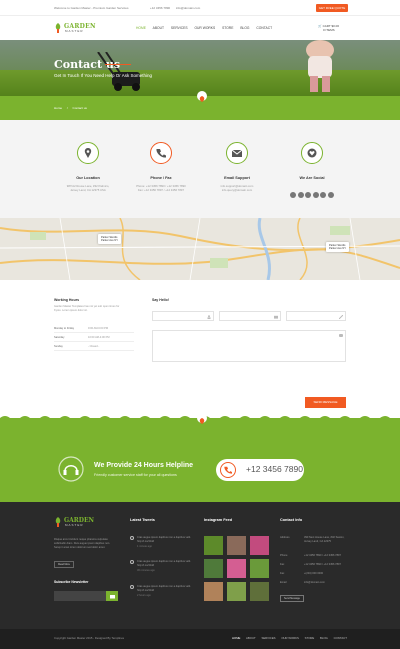 Image resolution: width=400 pixels, height=649 pixels. I want to click on map-pin-2: Parker Skords Parker Ave NY, so click(337, 247).